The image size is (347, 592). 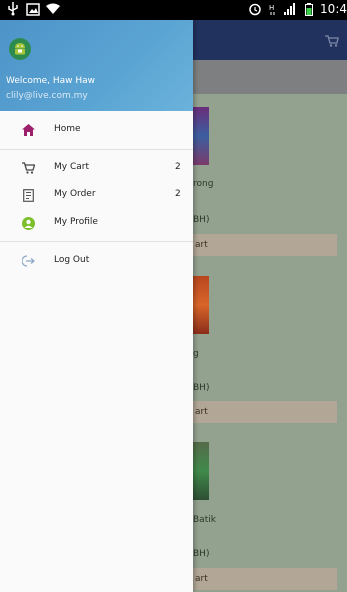 I want to click on menu-item-label: My Cart, so click(x=71, y=167).